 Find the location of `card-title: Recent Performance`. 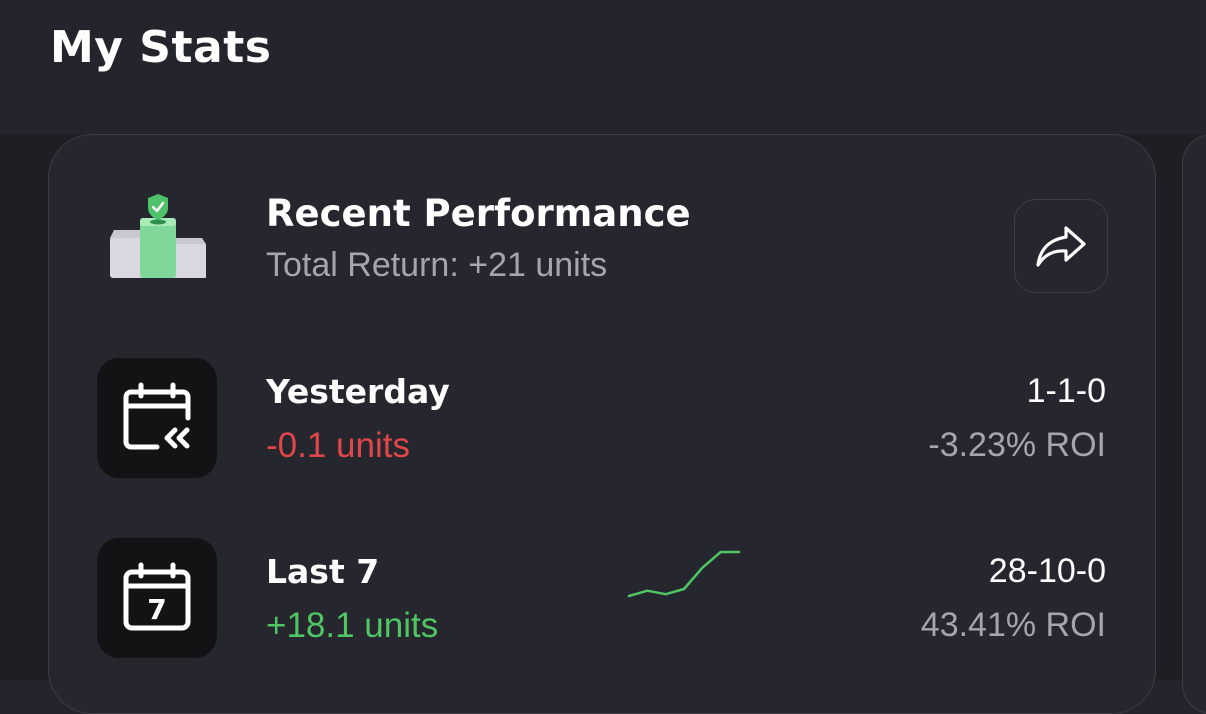

card-title: Recent Performance is located at coordinates (478, 213).